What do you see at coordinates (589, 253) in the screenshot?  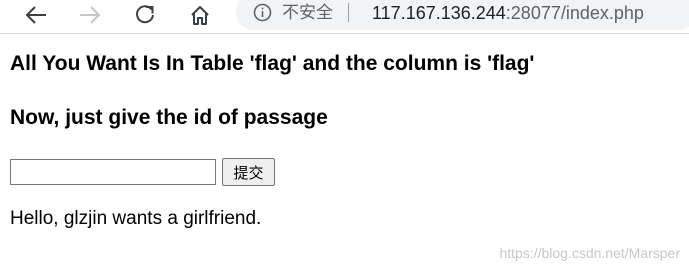 I see `watermark-text: https://blog.csdn.net/Marsper` at bounding box center [589, 253].